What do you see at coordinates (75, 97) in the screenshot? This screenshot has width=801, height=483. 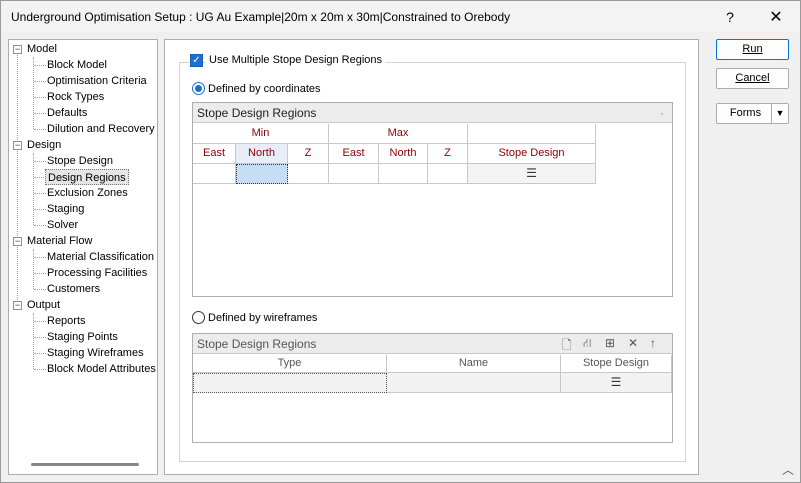 I see `tree-item-rock-types: Rock Types` at bounding box center [75, 97].